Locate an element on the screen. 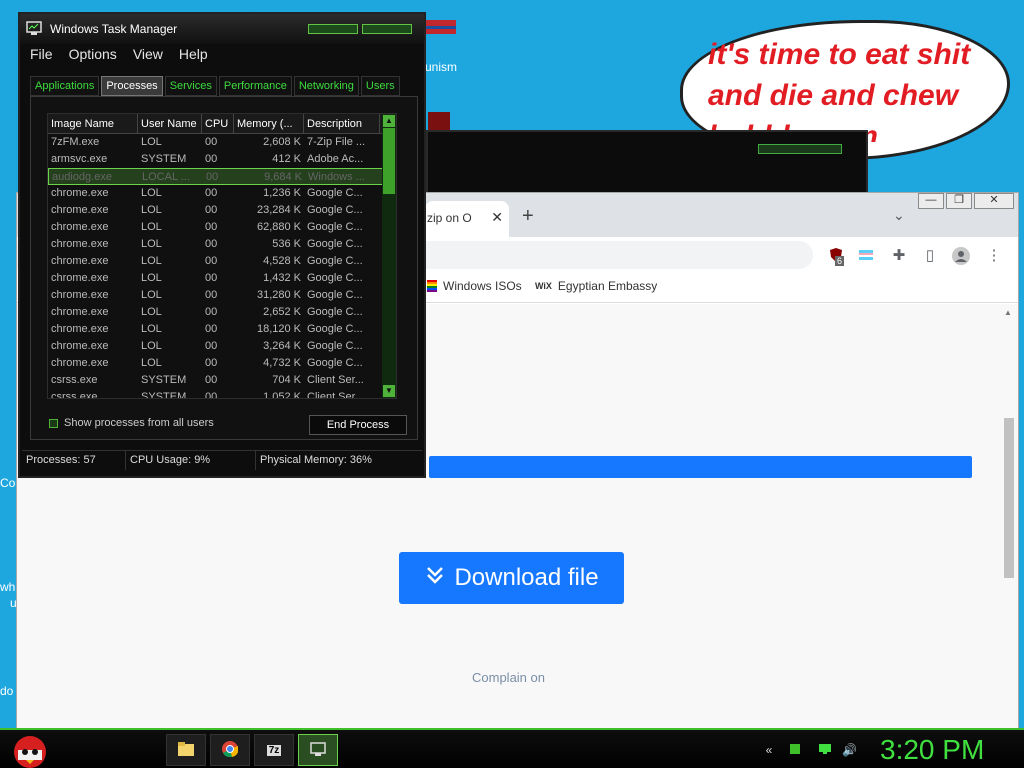  close-button: ✕ is located at coordinates (994, 201).